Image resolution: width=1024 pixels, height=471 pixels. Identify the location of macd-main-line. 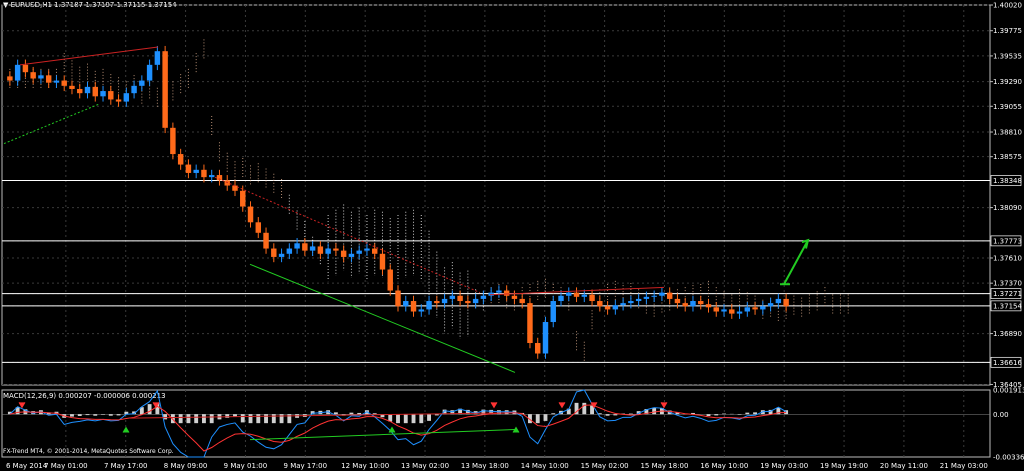
(398, 423).